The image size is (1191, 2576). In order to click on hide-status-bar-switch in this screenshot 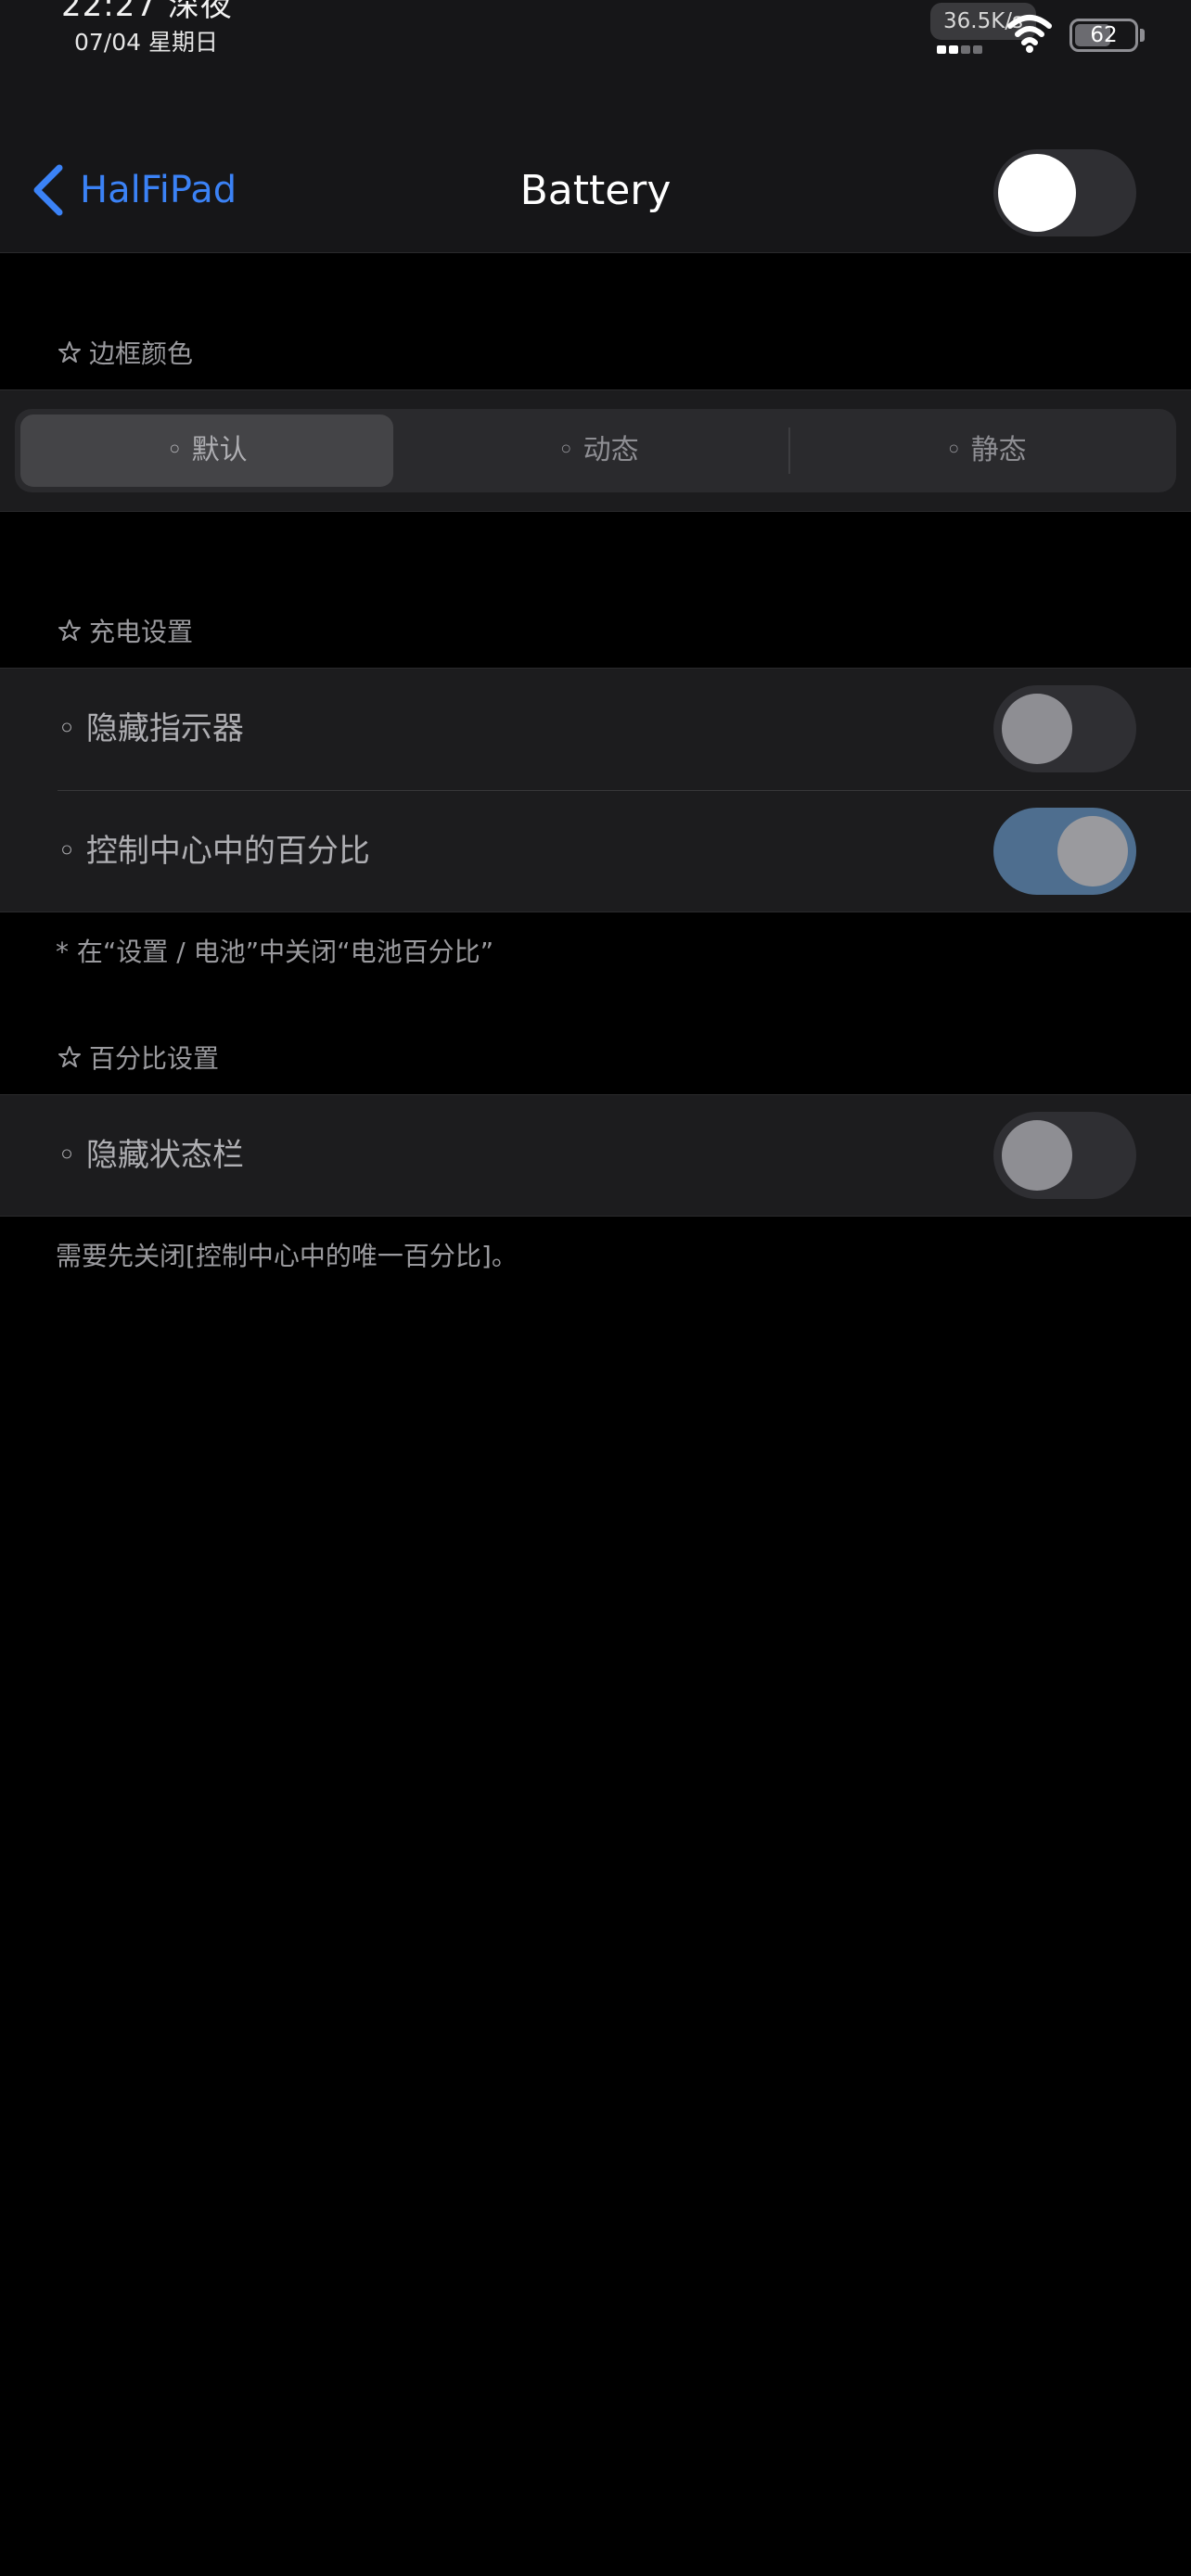, I will do `click(1064, 1156)`.